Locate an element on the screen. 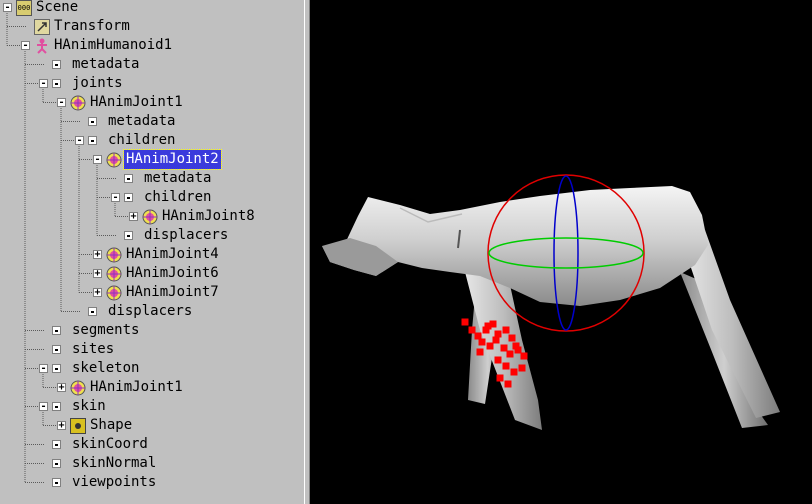 The image size is (812, 504). scene-icon: 000 is located at coordinates (24, 8).